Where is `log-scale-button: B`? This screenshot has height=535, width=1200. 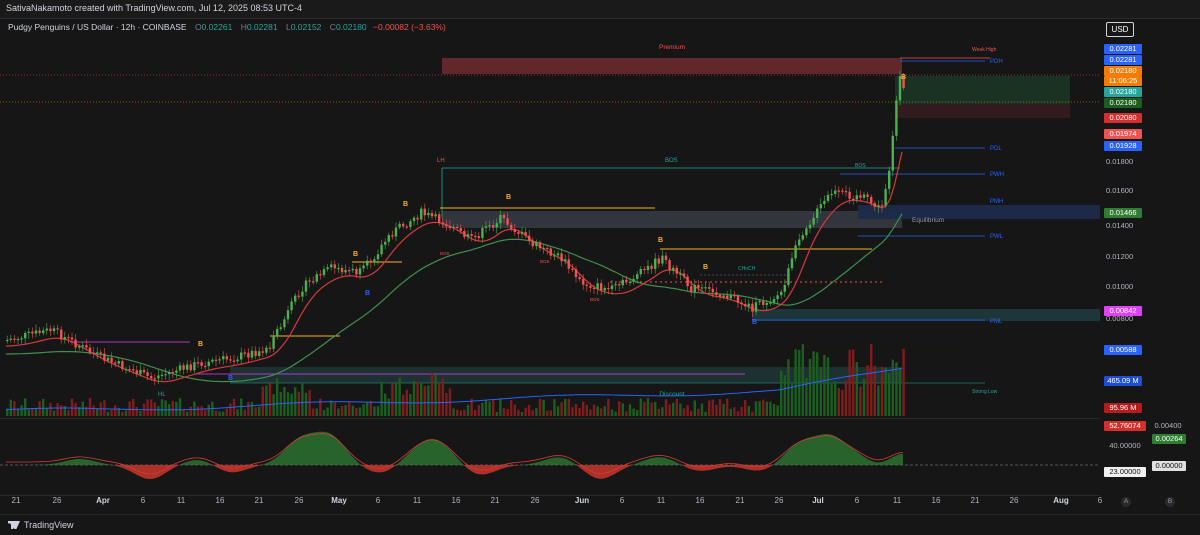 log-scale-button: B is located at coordinates (1170, 502).